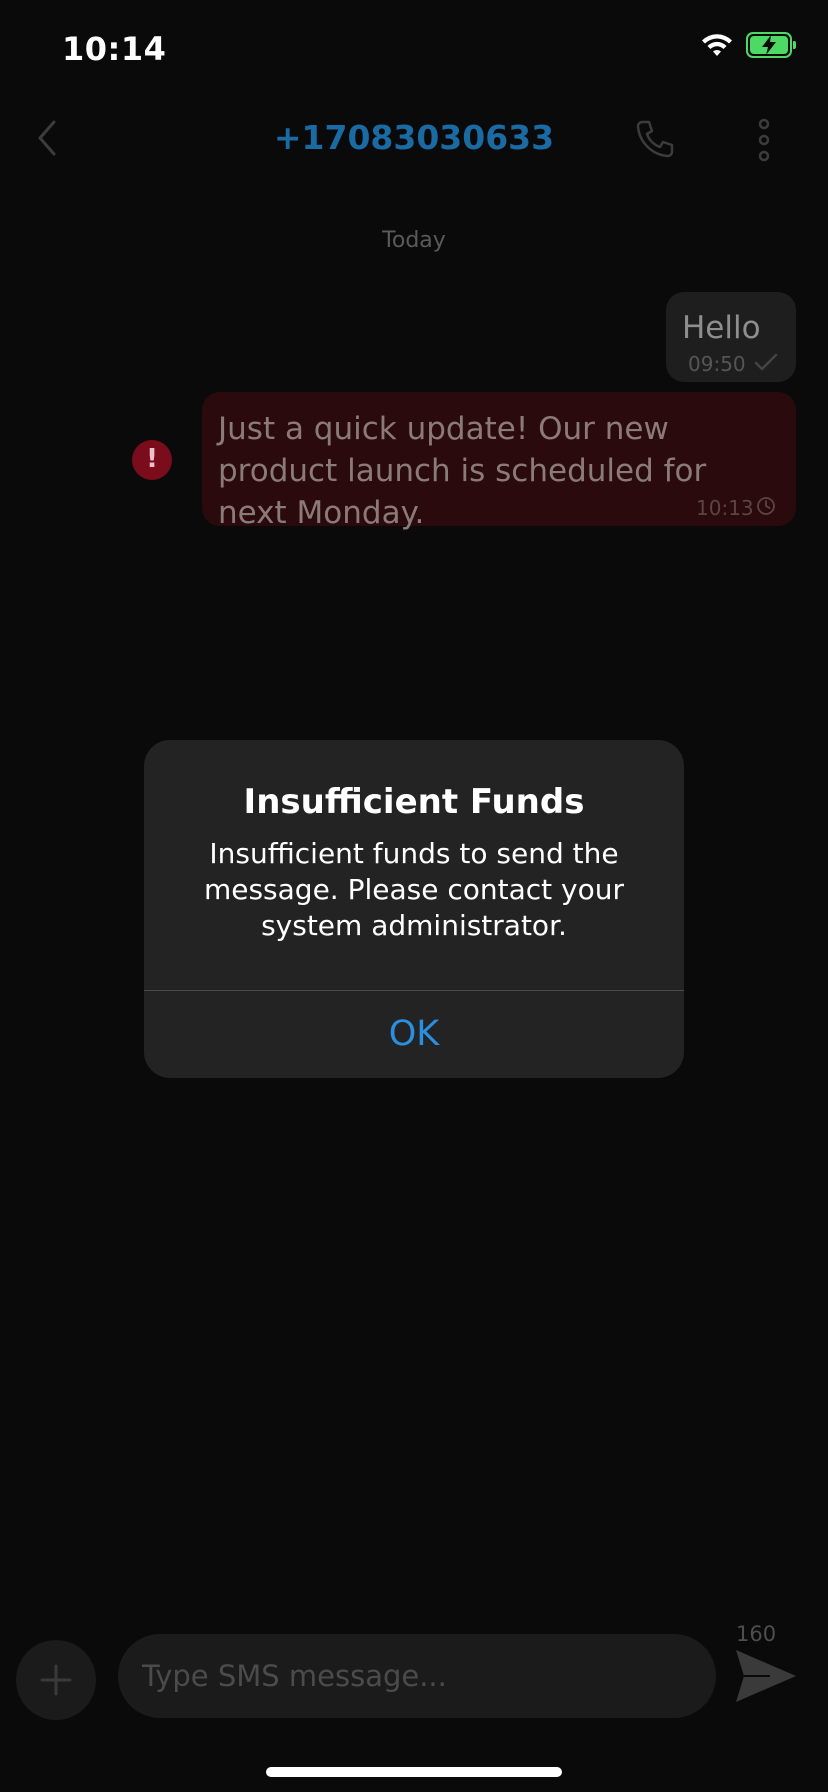  I want to click on conversation-header: +17083030633, so click(414, 140).